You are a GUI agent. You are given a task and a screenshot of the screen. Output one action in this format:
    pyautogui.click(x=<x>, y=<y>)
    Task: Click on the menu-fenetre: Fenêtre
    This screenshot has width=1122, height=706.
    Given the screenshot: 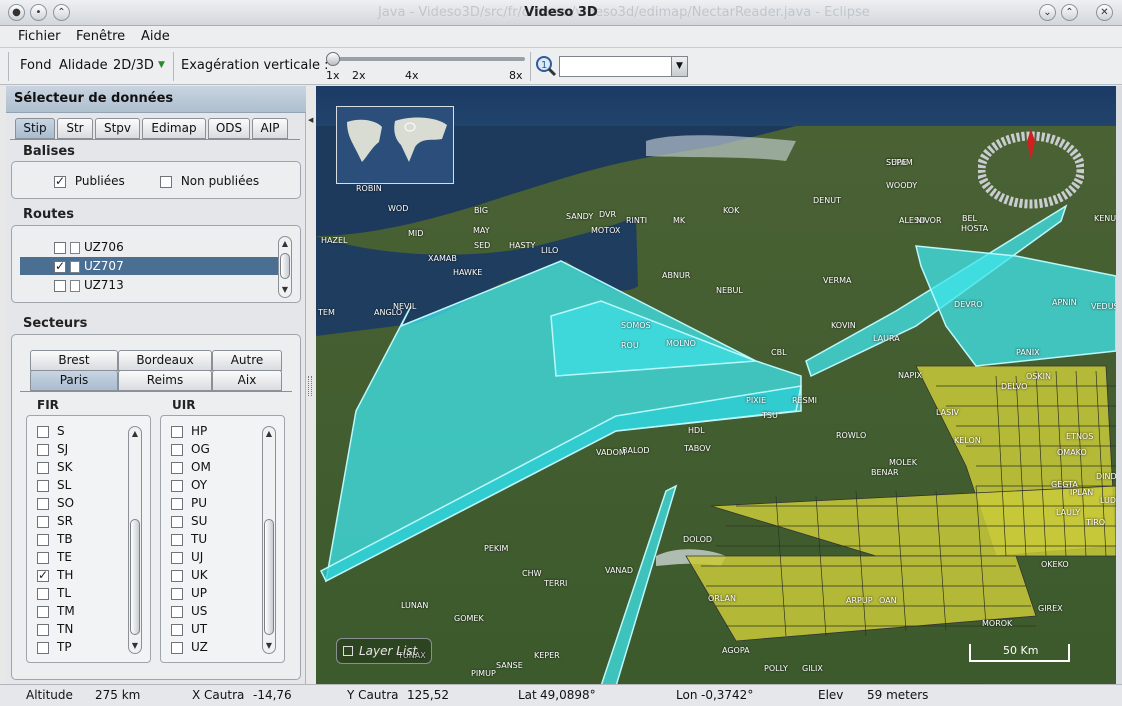 What is the action you would take?
    pyautogui.click(x=100, y=36)
    